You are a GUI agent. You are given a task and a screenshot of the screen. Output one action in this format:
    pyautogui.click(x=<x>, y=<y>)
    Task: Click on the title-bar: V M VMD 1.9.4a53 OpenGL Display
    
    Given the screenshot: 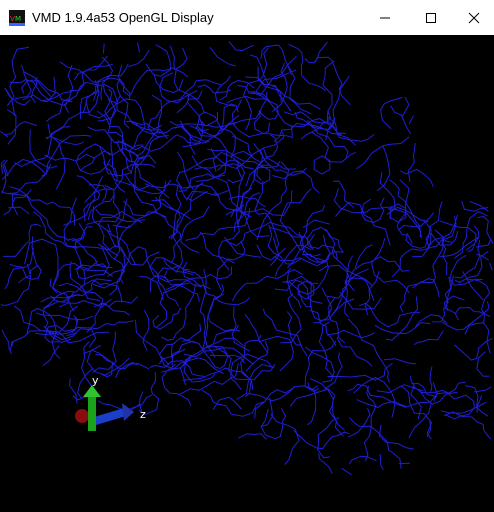 What is the action you would take?
    pyautogui.click(x=247, y=17)
    